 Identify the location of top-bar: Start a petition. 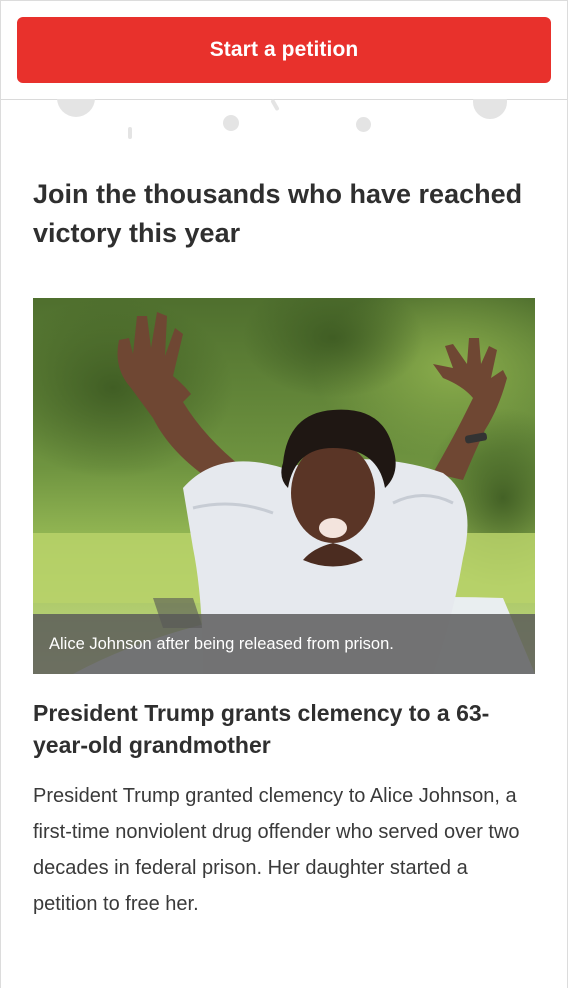
(284, 50).